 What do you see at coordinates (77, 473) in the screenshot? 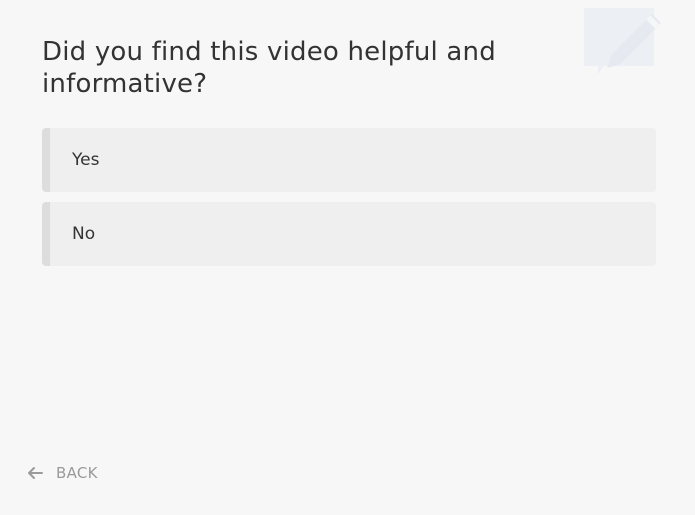
I see `back-label: BACK` at bounding box center [77, 473].